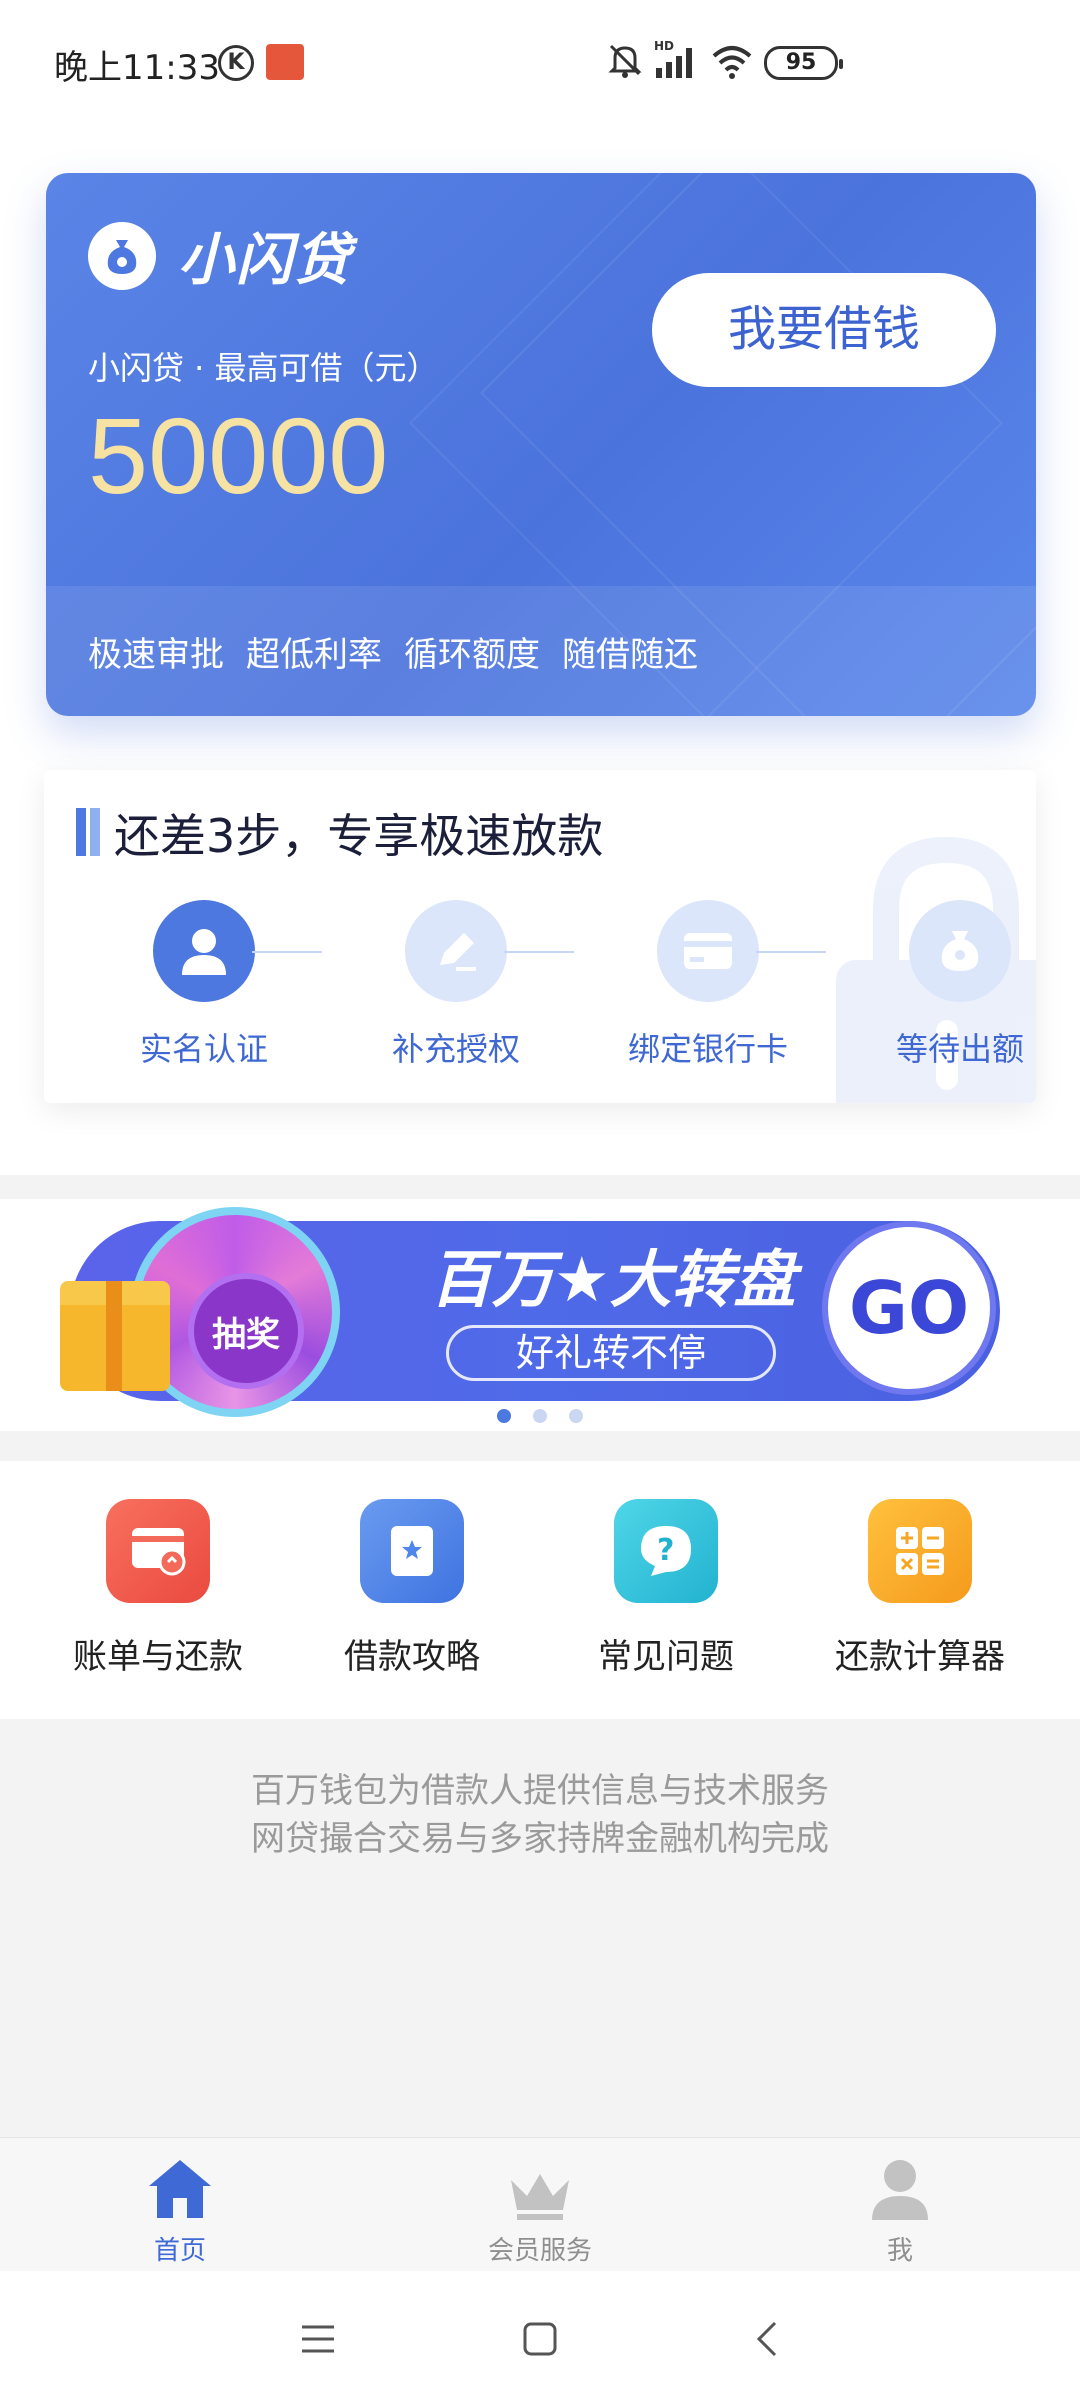  Describe the element at coordinates (158, 1551) in the screenshot. I see `bill-icon` at that location.